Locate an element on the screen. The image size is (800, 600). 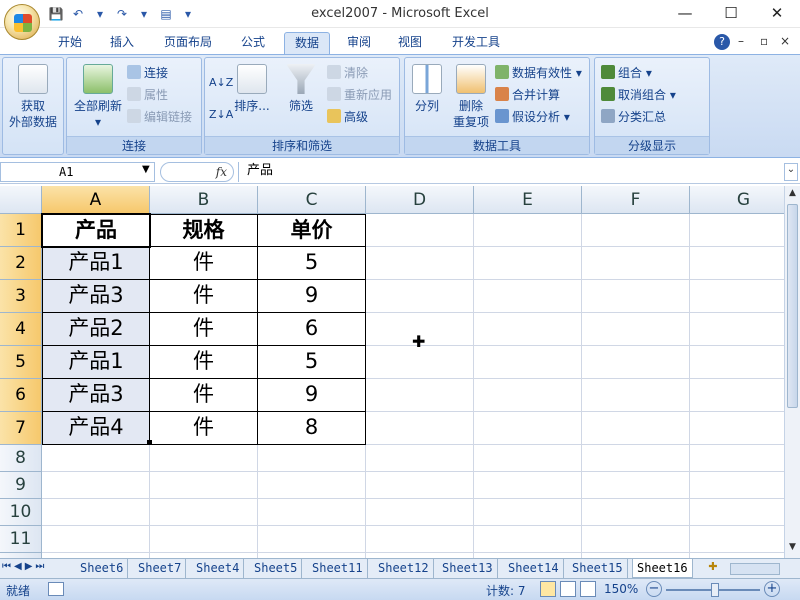
remove-duplicates-button: 删除 重复项 is located at coordinates (471, 97).